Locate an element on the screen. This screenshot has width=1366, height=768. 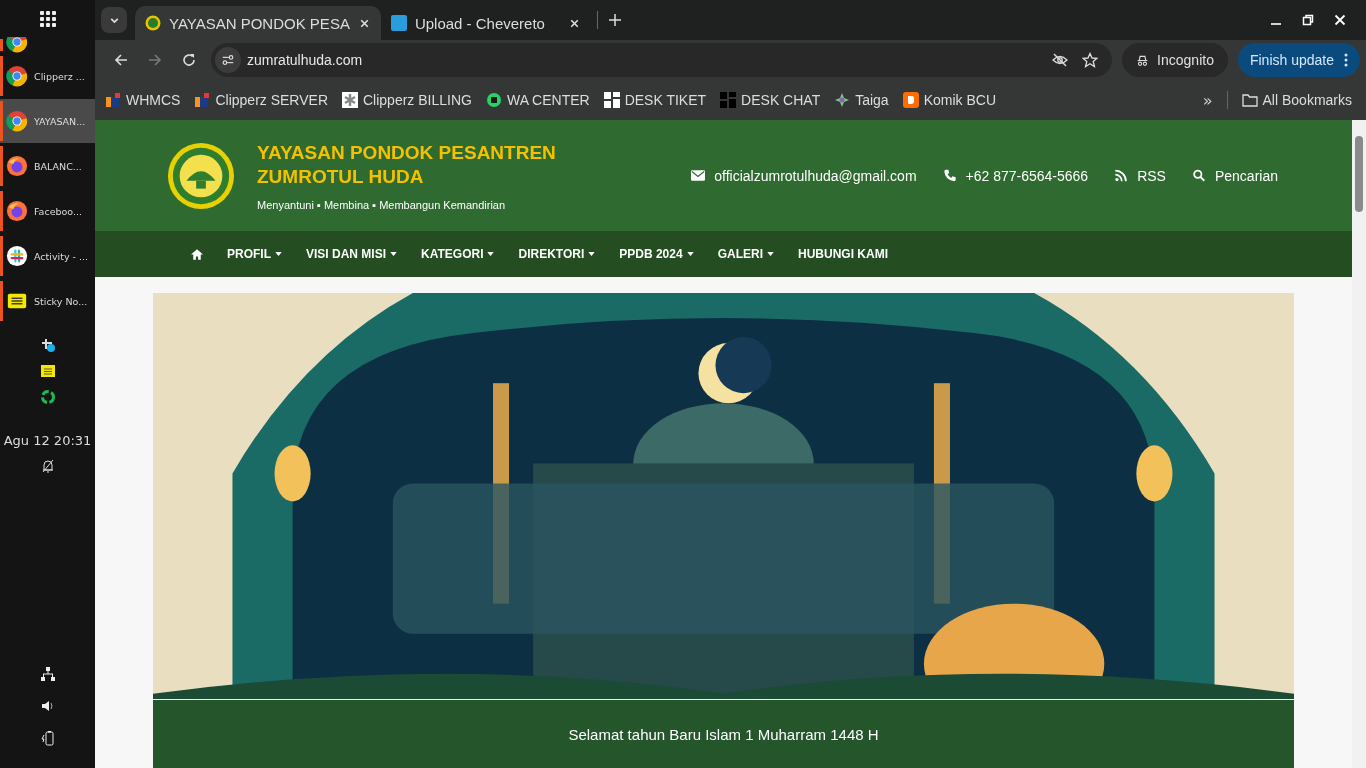
menu-item: HUBUNGI KAMI is located at coordinates (843, 254).